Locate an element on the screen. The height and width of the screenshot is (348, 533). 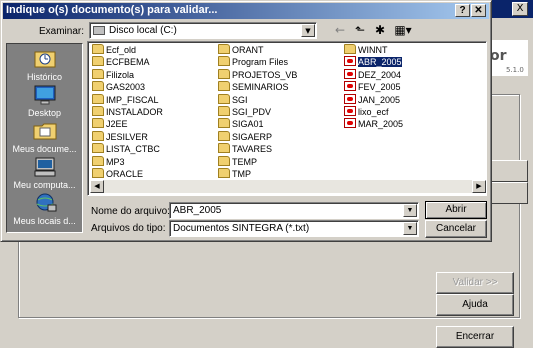
file-list-item: FEV_2005 is located at coordinates (372, 87).